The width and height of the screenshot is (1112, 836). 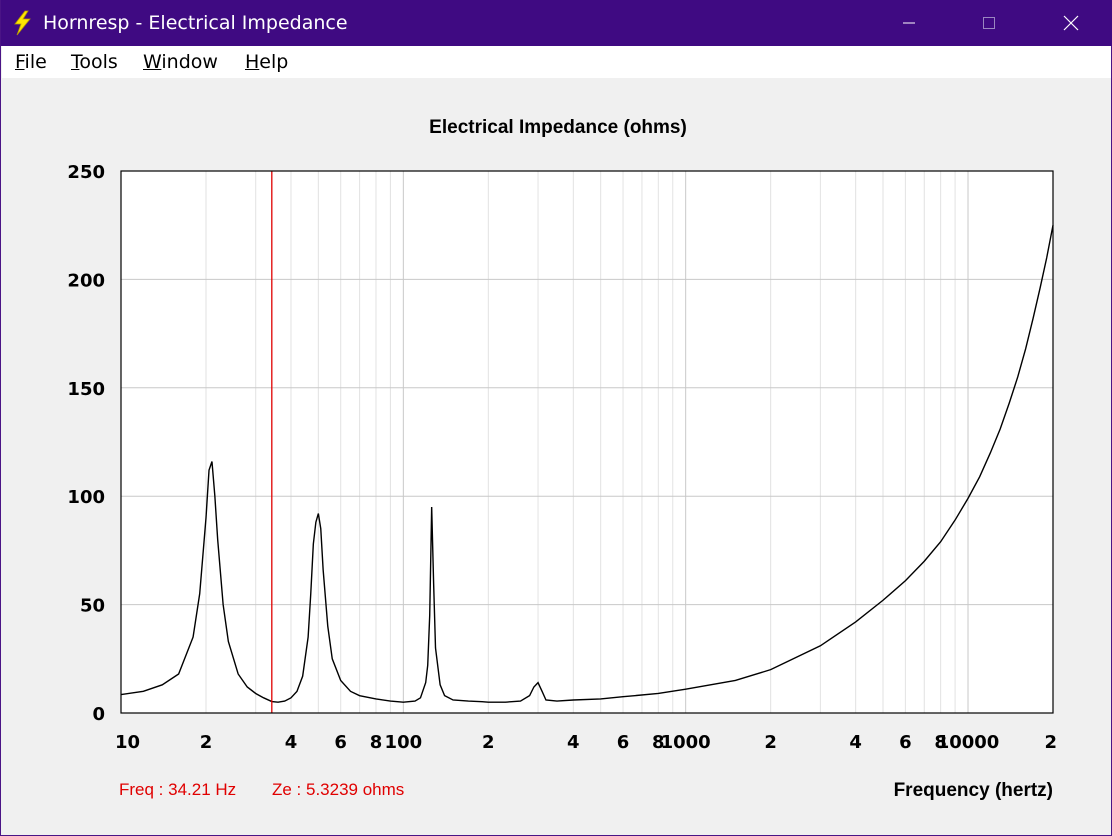 I want to click on maximize-button, so click(x=989, y=23).